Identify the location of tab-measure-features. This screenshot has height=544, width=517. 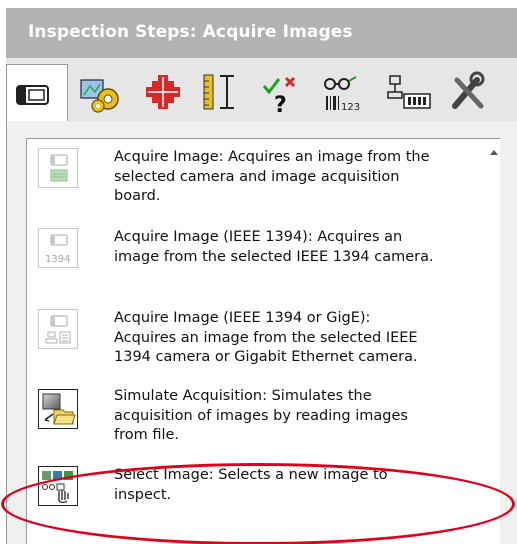
(223, 93).